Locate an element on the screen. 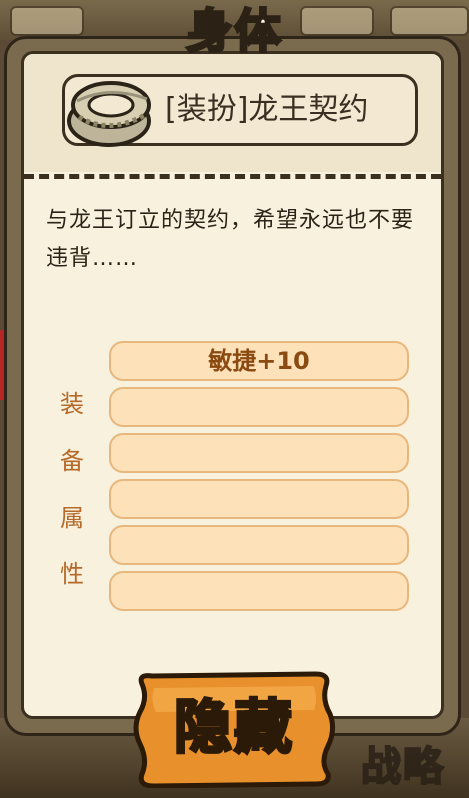 This screenshot has height=798, width=469. attribute-slot: 敏捷+10 is located at coordinates (259, 361).